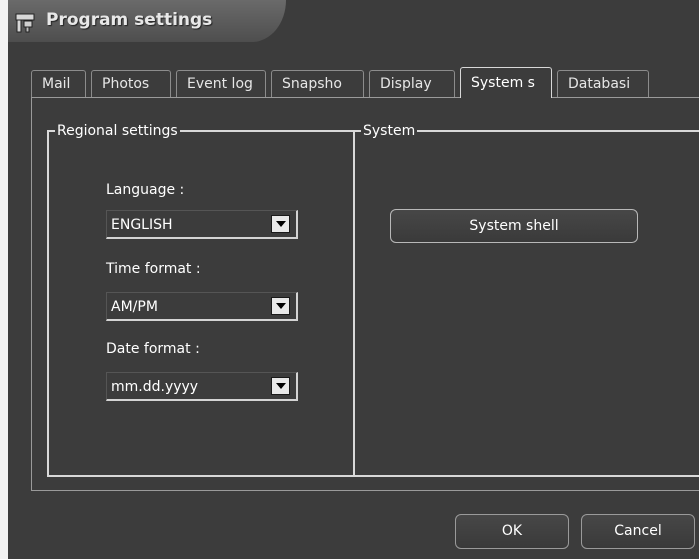  I want to click on date-format-label: Date format :, so click(153, 349).